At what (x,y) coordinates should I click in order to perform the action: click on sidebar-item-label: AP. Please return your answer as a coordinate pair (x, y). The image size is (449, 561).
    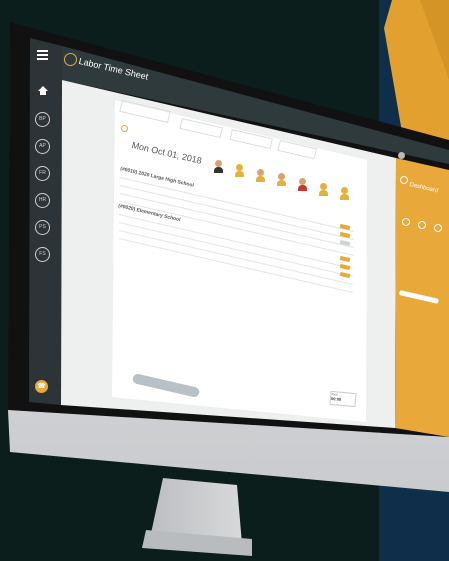
    Looking at the image, I should click on (42, 146).